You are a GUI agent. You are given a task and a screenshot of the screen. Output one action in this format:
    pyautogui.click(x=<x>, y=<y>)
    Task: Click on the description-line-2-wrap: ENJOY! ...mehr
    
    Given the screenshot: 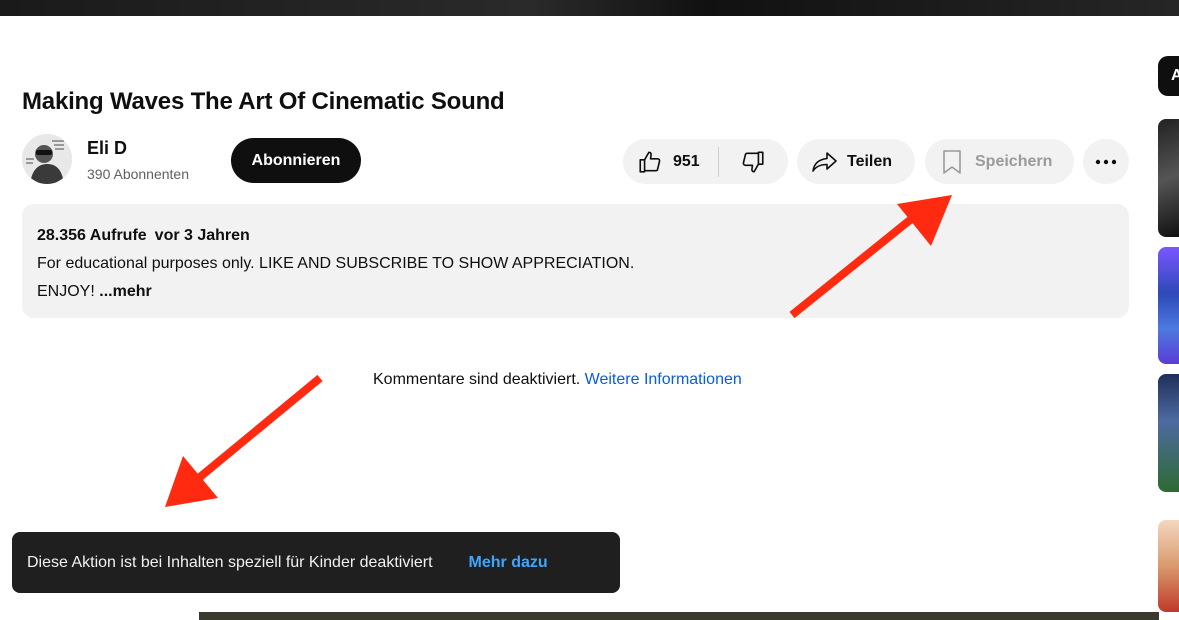 What is the action you would take?
    pyautogui.click(x=575, y=292)
    